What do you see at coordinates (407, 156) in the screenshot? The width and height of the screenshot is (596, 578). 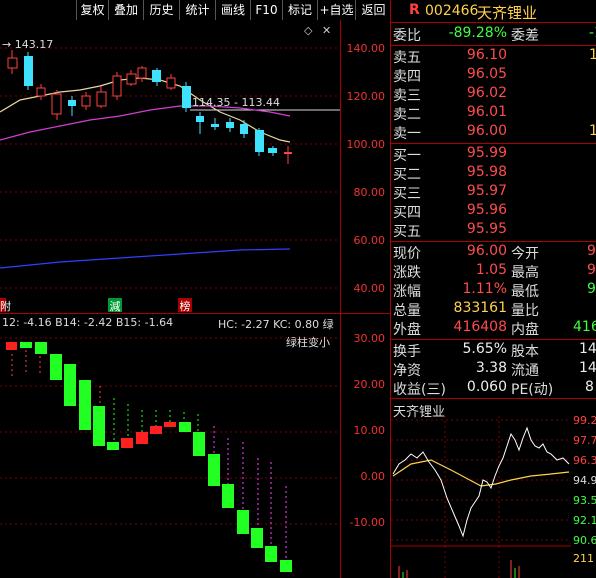 I see `buy-label: 买一` at bounding box center [407, 156].